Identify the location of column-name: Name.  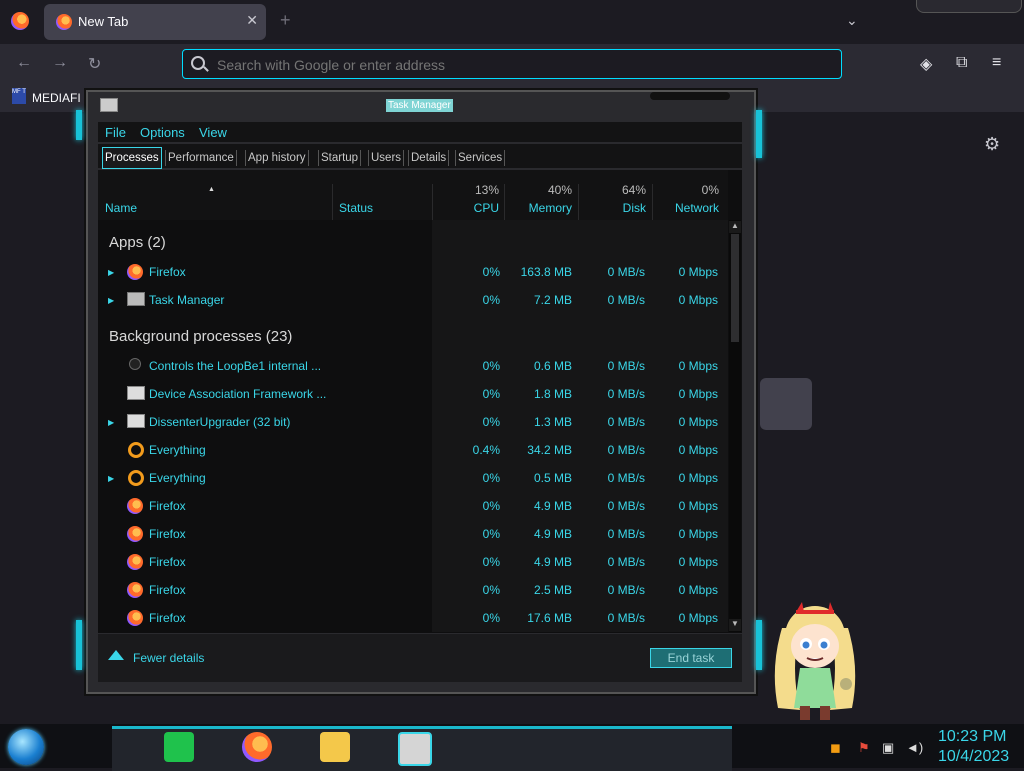
(121, 208).